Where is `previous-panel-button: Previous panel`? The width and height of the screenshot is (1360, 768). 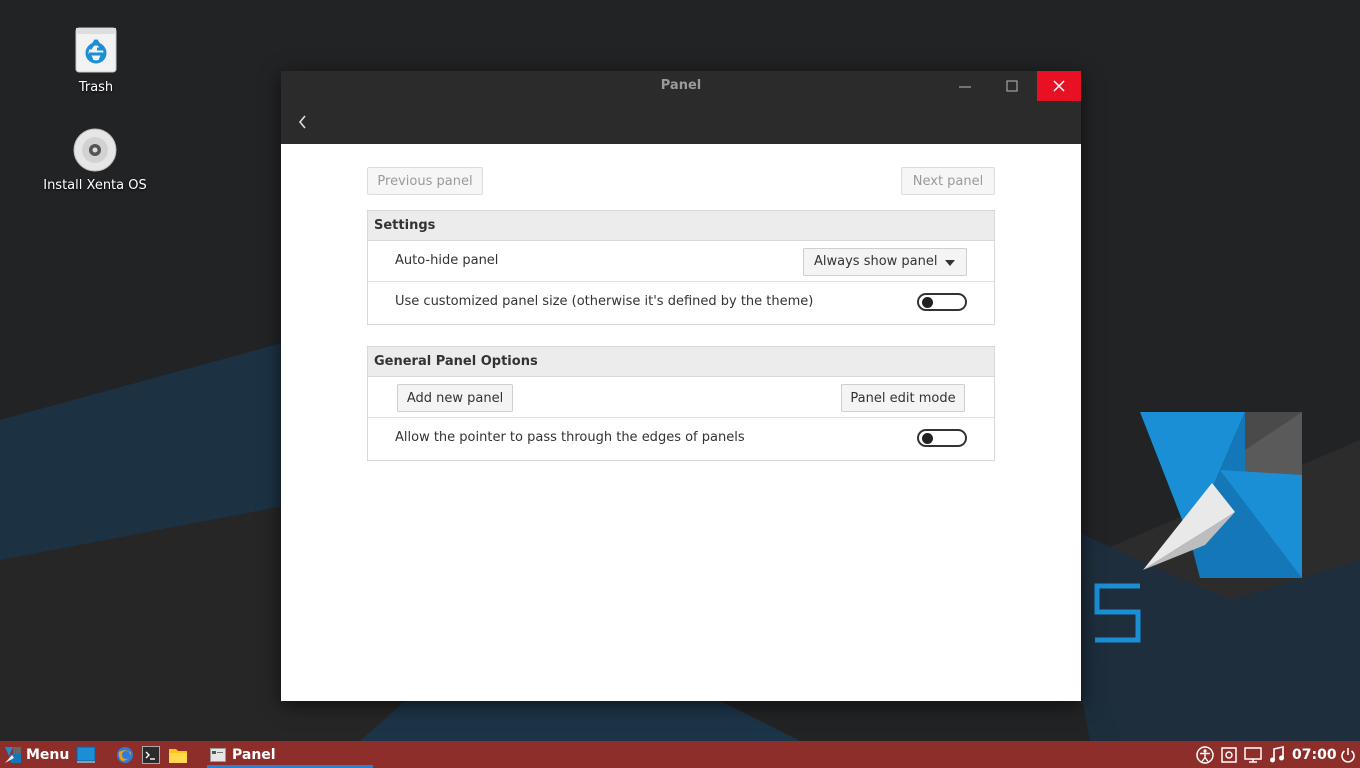 previous-panel-button: Previous panel is located at coordinates (425, 181).